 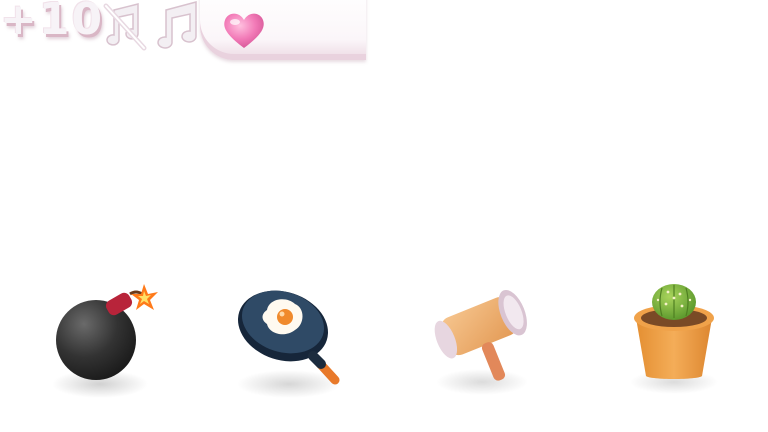 I want to click on mallet-icon, so click(x=481, y=342).